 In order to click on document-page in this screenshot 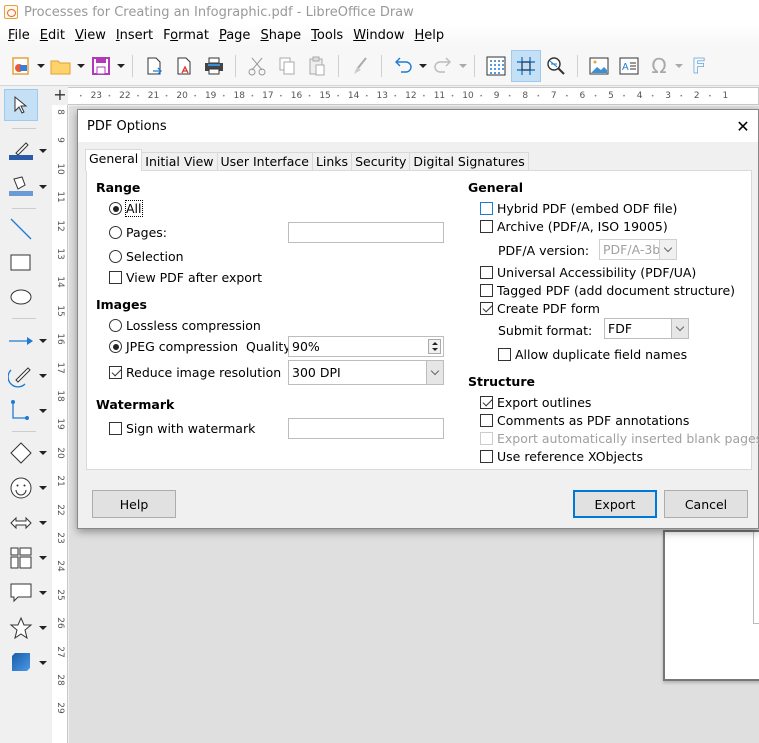, I will do `click(711, 605)`.